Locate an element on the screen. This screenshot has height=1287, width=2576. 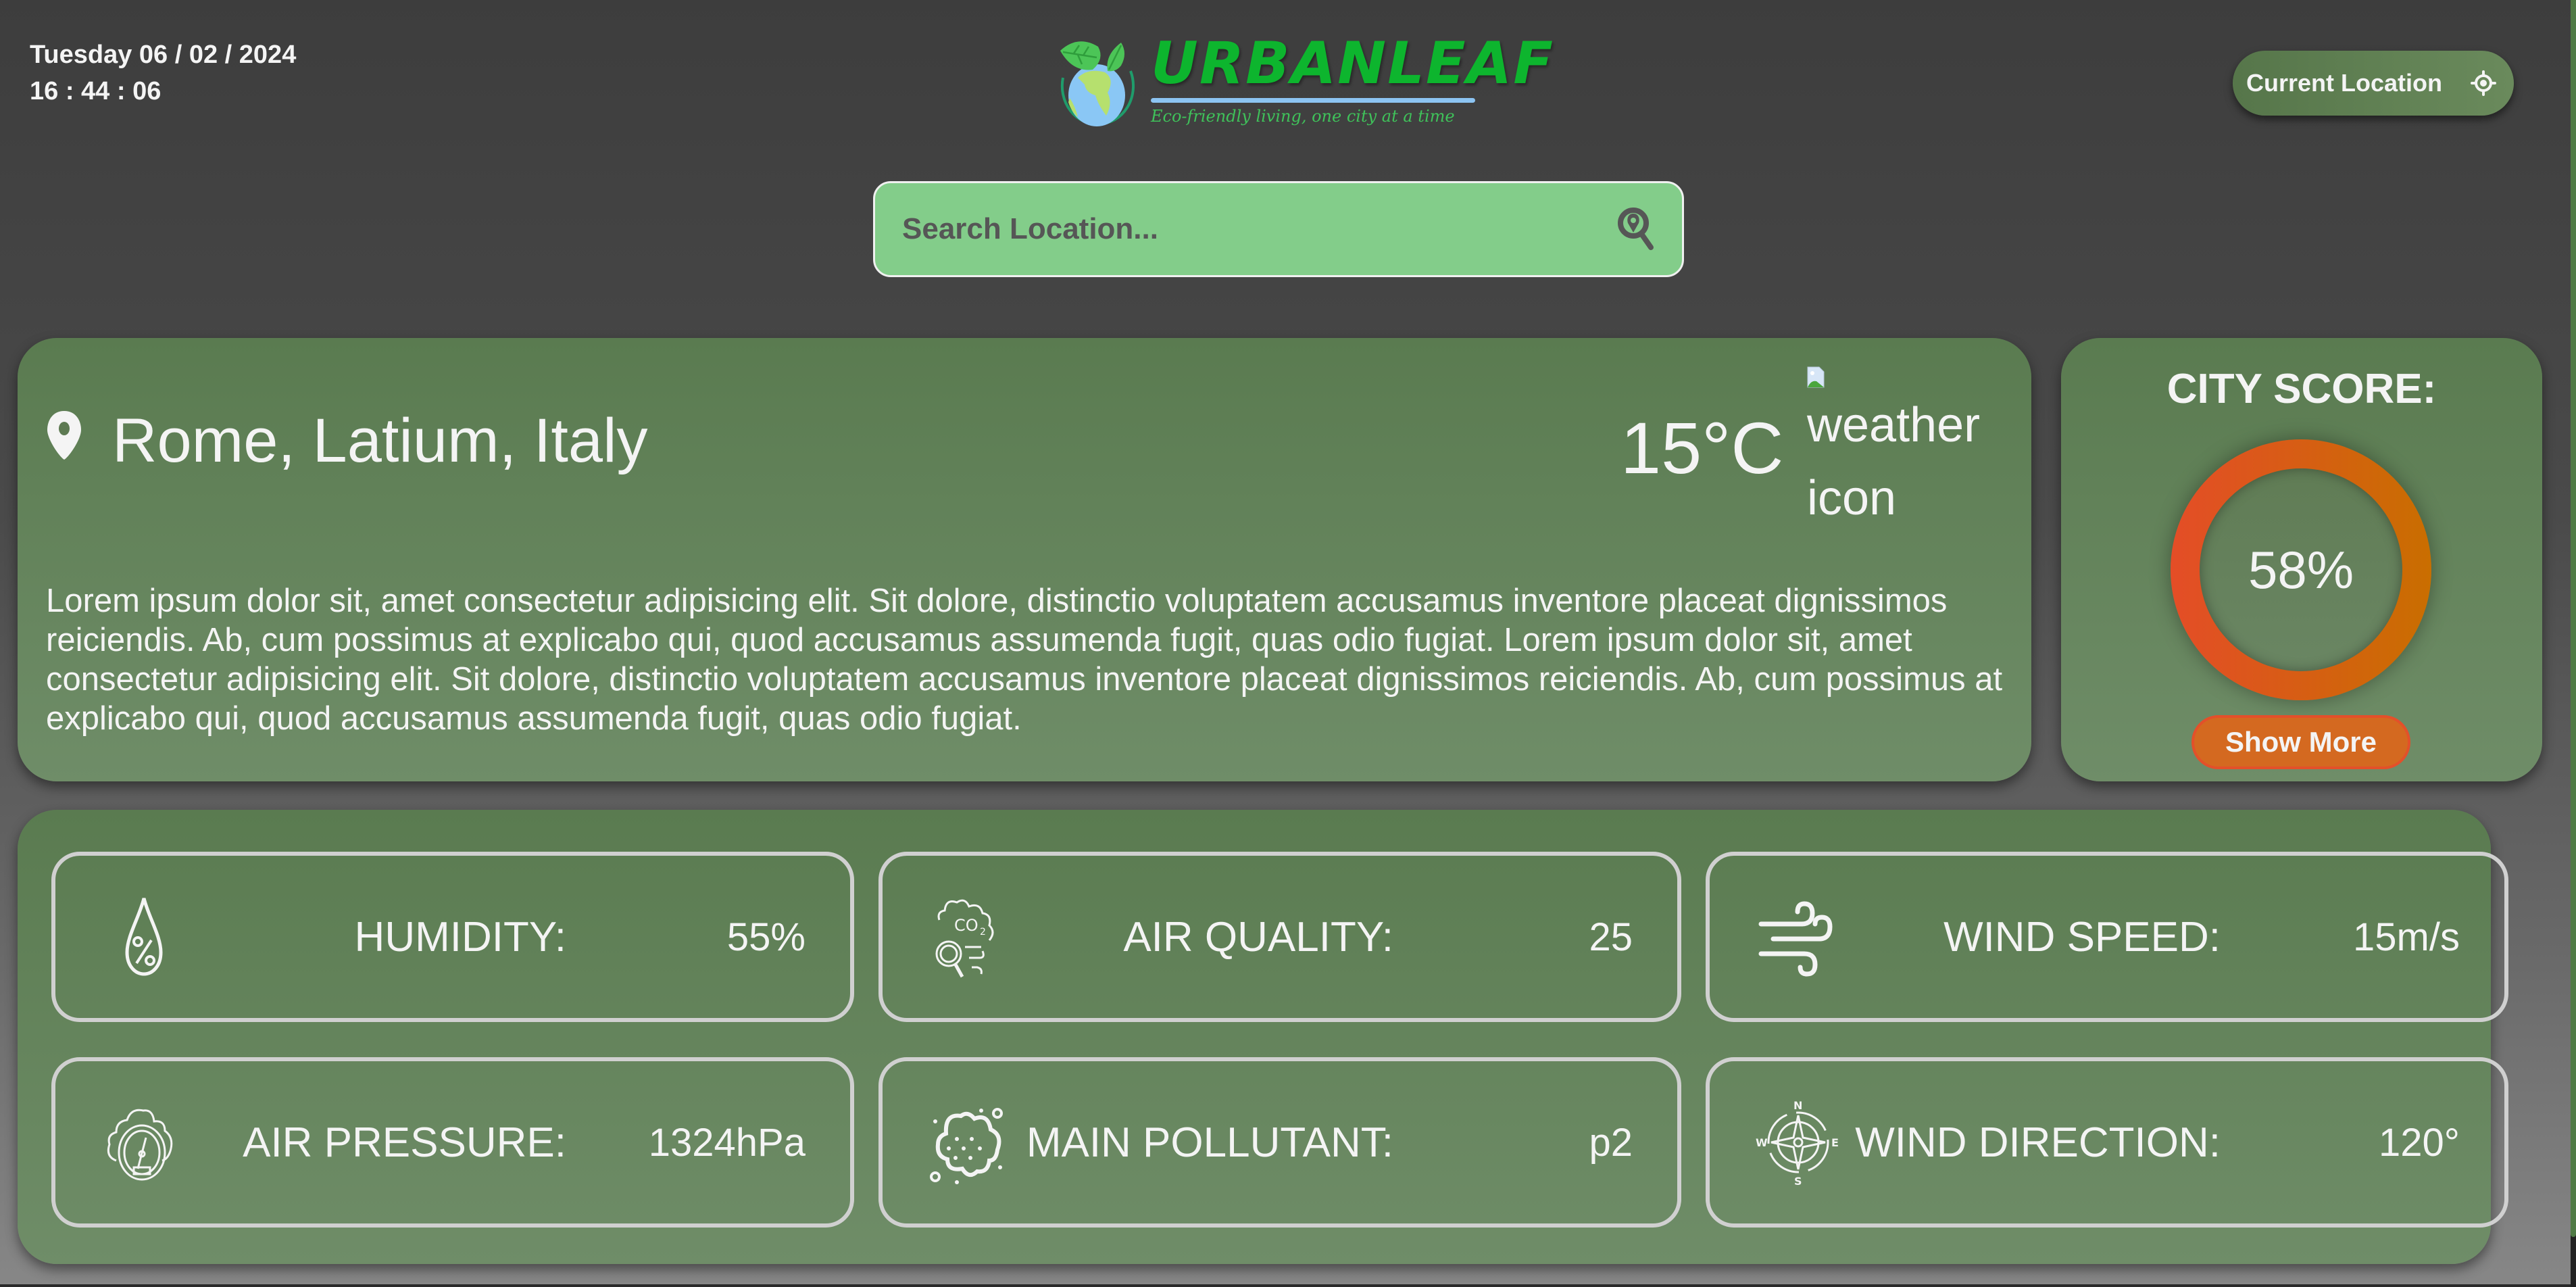
logo-underline is located at coordinates (1313, 101).